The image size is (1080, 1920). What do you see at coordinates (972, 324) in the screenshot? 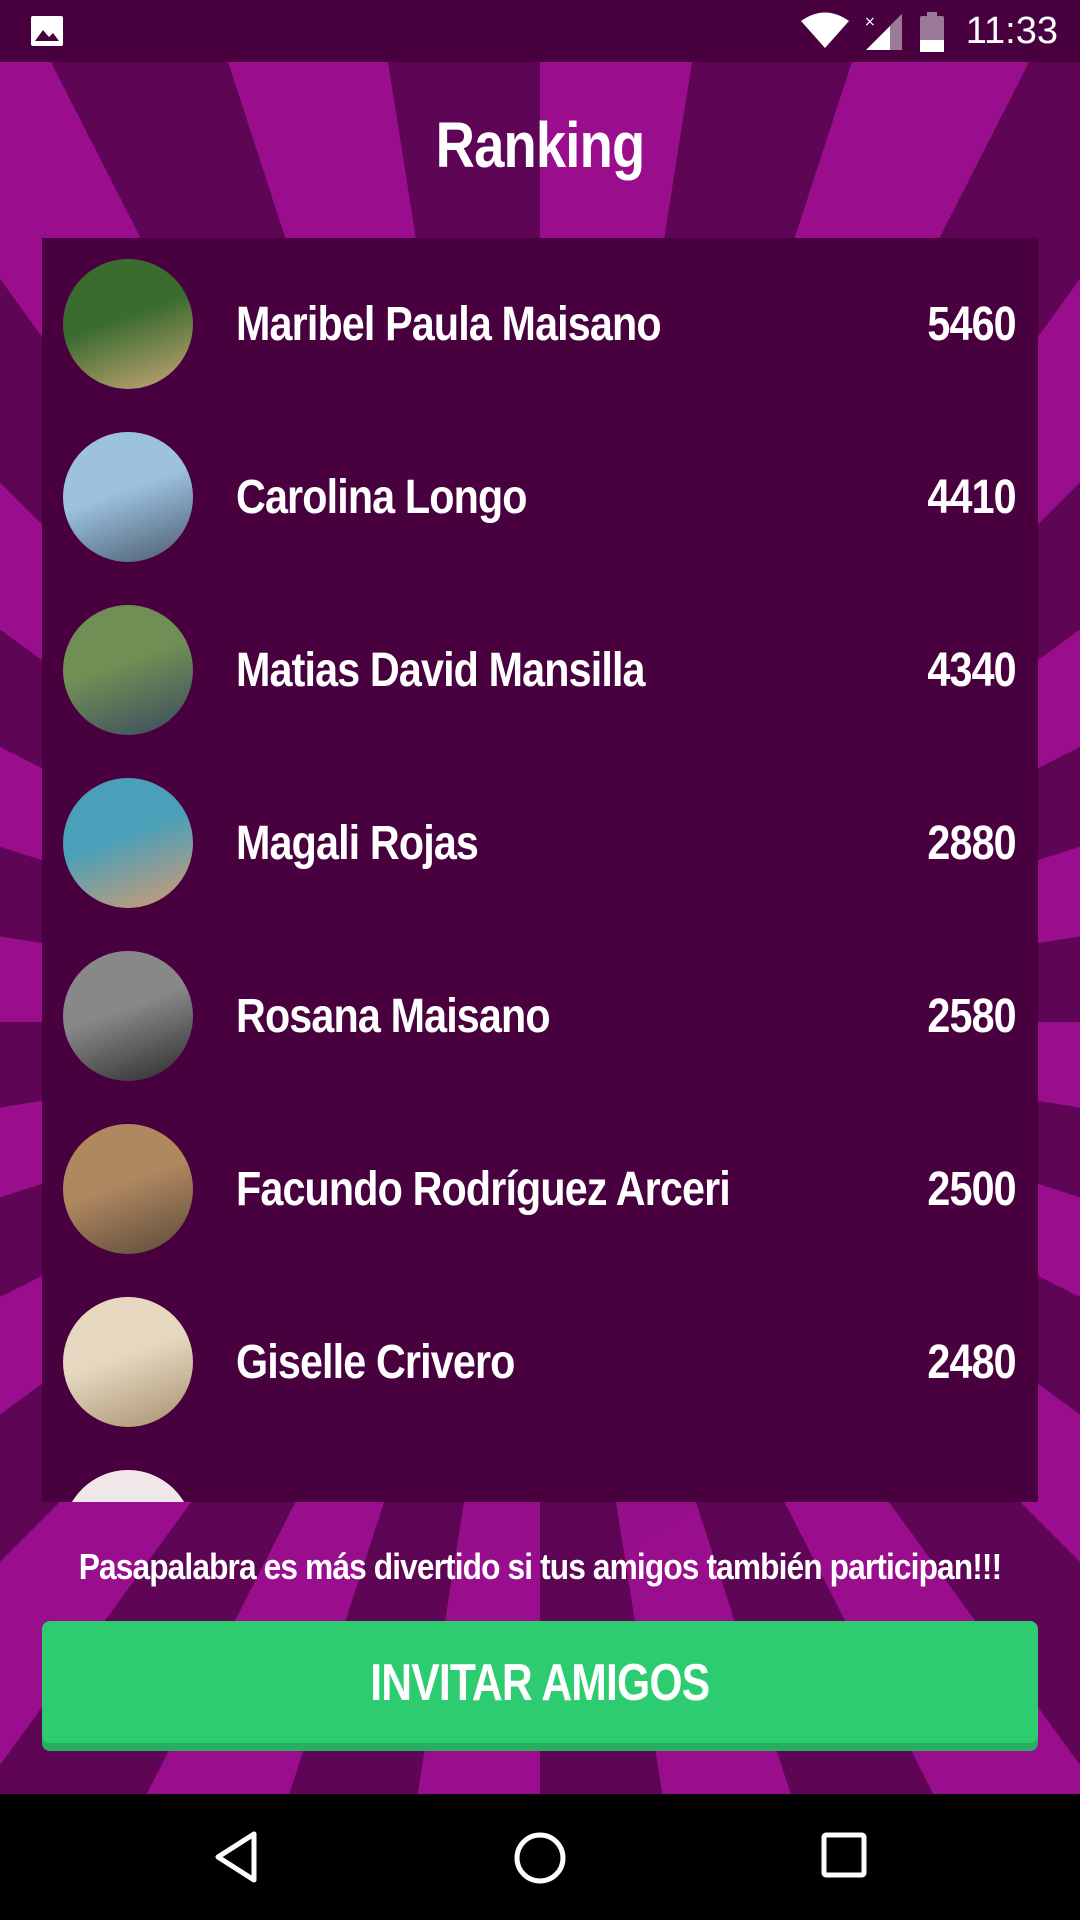
I see `player-score: 5460` at bounding box center [972, 324].